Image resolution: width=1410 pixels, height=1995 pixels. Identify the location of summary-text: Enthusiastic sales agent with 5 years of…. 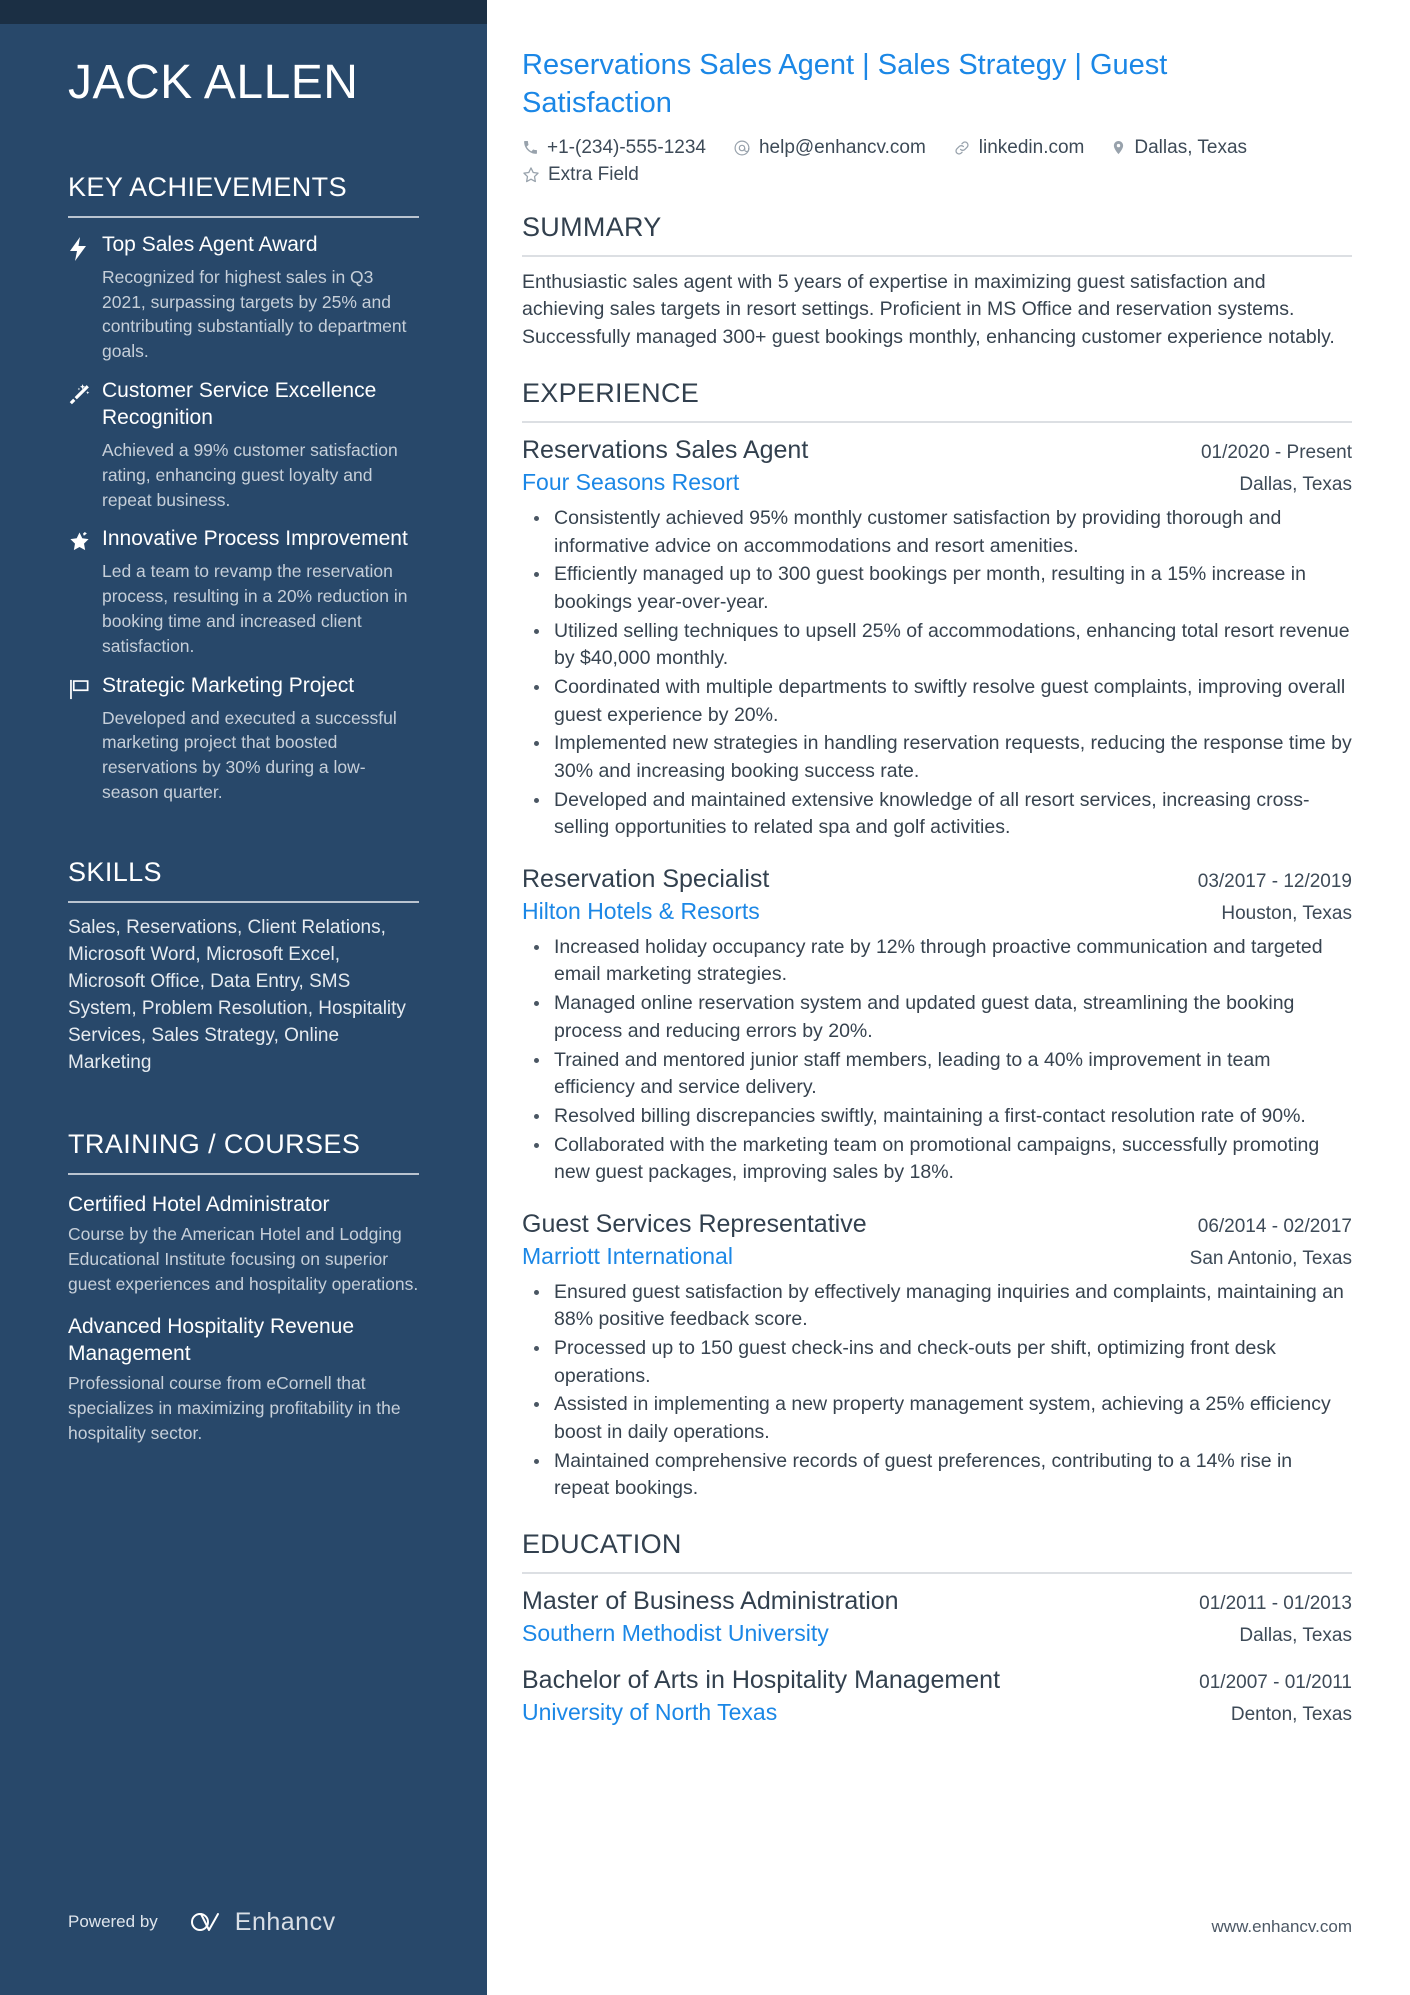
(928, 309).